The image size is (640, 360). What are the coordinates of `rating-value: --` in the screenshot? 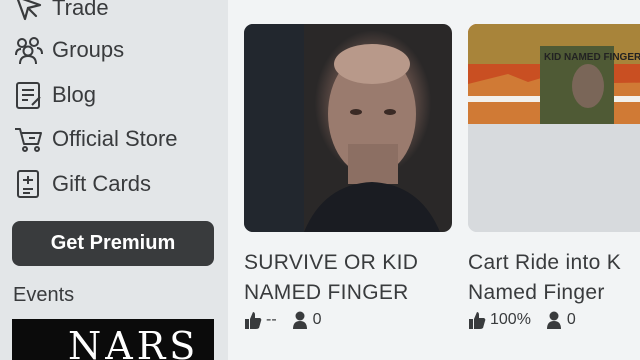 It's located at (271, 319).